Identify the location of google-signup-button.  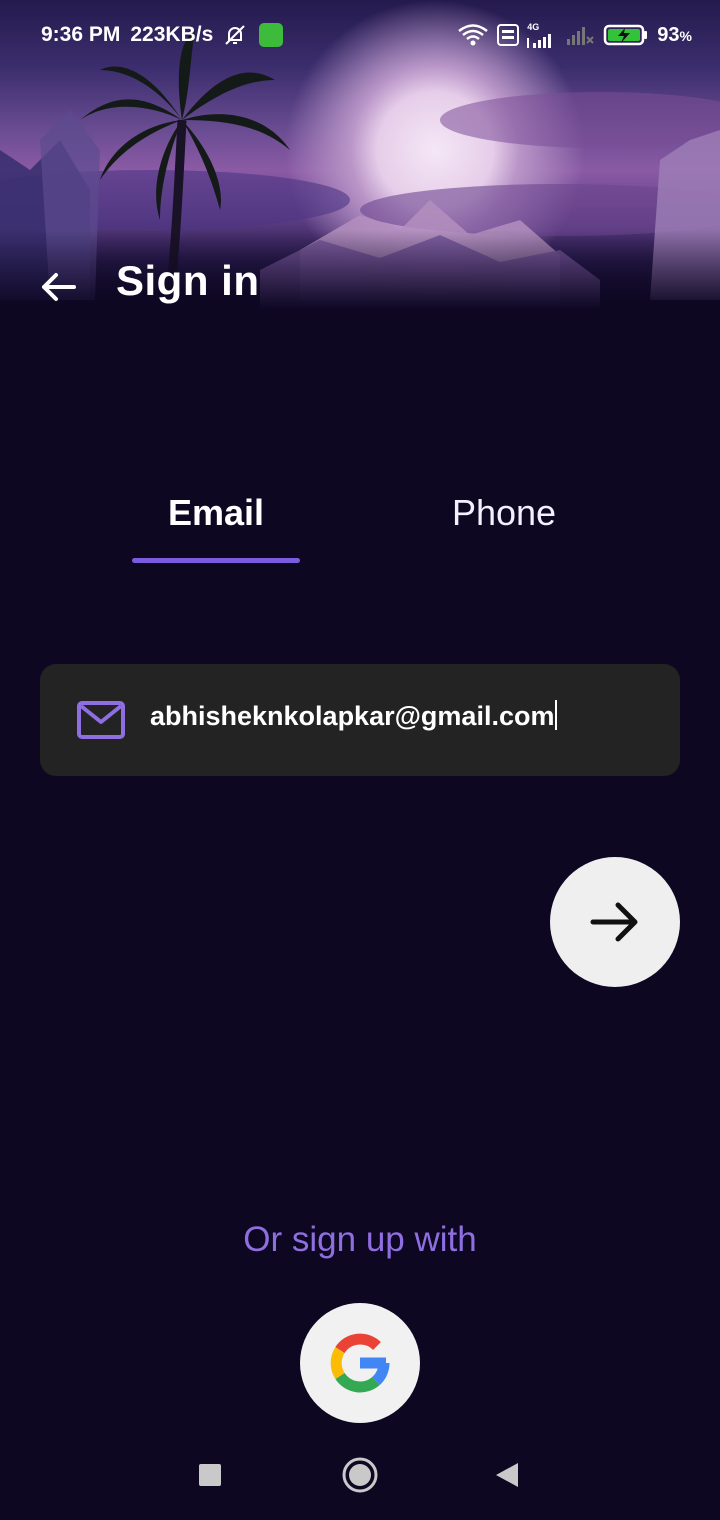
(360, 1363).